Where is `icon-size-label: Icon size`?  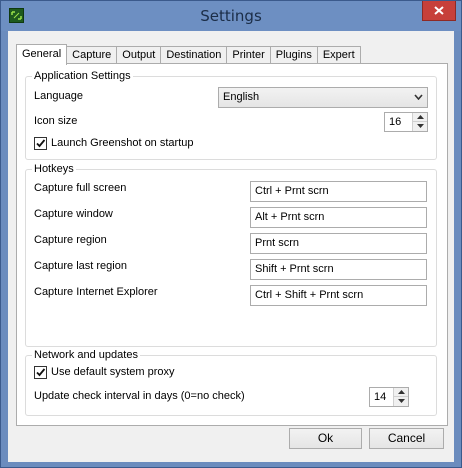
icon-size-label: Icon size is located at coordinates (56, 121).